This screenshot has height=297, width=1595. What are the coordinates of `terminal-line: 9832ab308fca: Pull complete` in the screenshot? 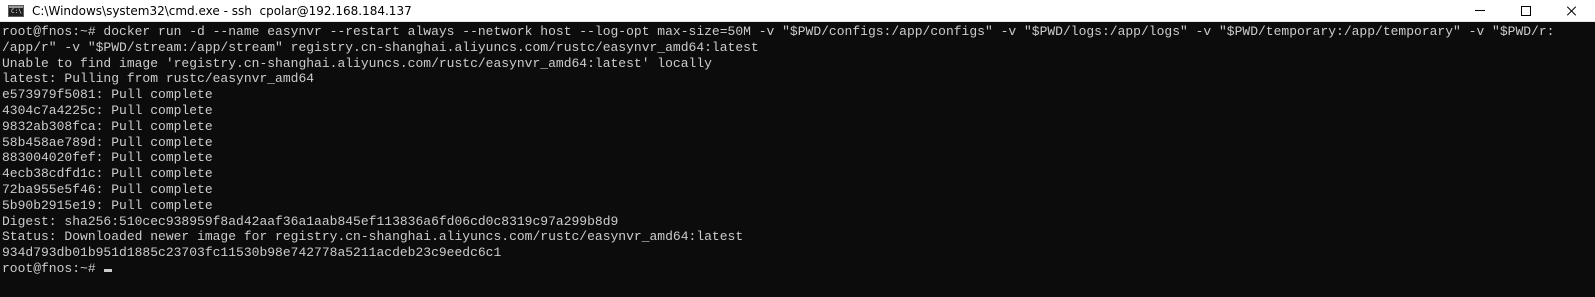 It's located at (107, 126).